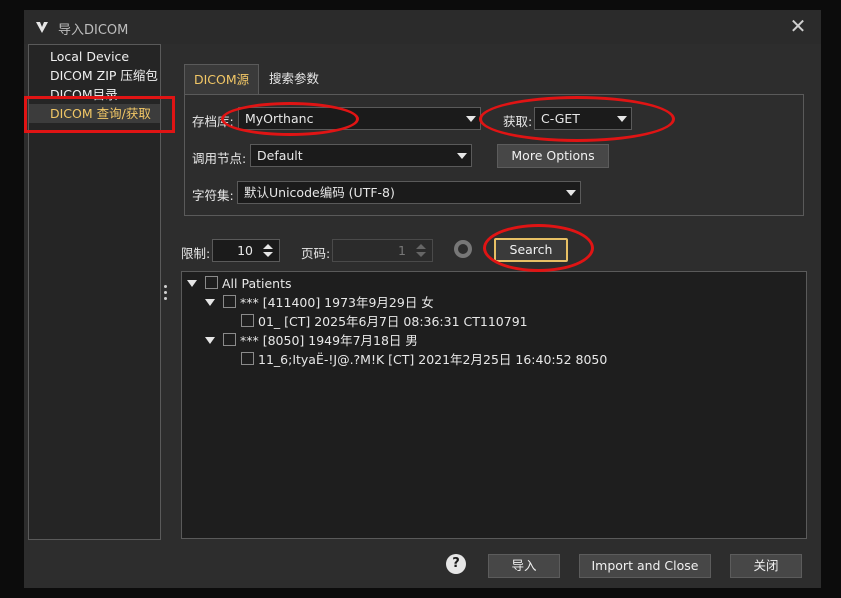 This screenshot has height=598, width=841. Describe the element at coordinates (337, 302) in the screenshot. I see `patient-label: *** [411400] 1973年9月29日 女` at that location.